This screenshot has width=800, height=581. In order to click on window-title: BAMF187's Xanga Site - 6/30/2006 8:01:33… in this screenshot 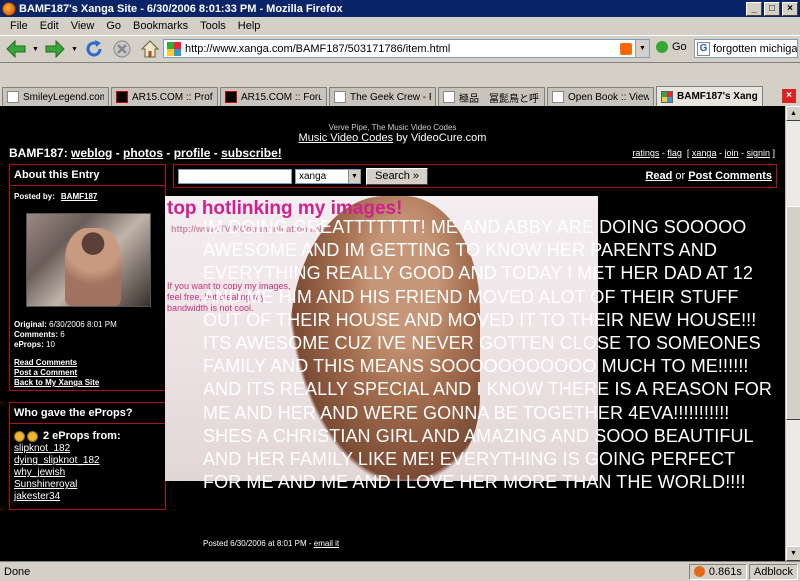, I will do `click(181, 8)`.